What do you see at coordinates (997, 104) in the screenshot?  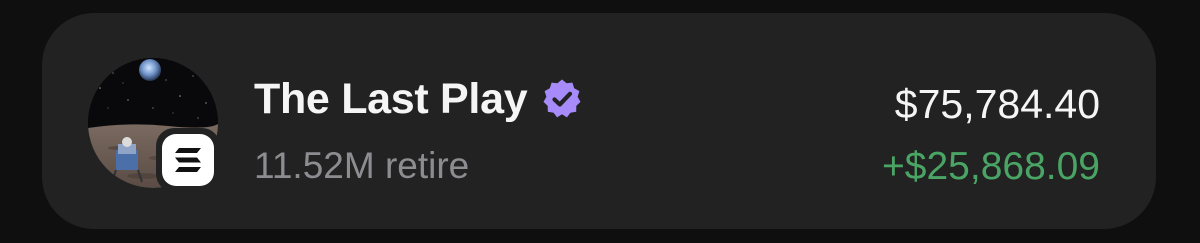 I see `token-value: $75,784.40` at bounding box center [997, 104].